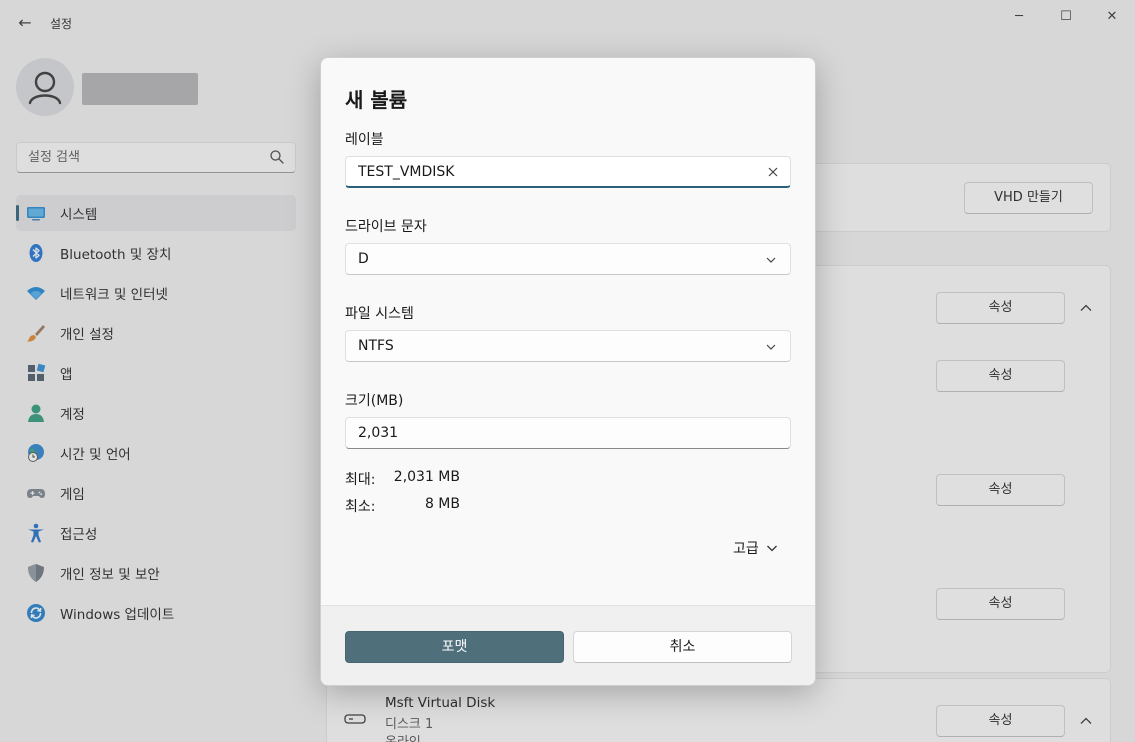 The image size is (1135, 742). Describe the element at coordinates (379, 314) in the screenshot. I see `file-system-label: 파일 시스템` at that location.